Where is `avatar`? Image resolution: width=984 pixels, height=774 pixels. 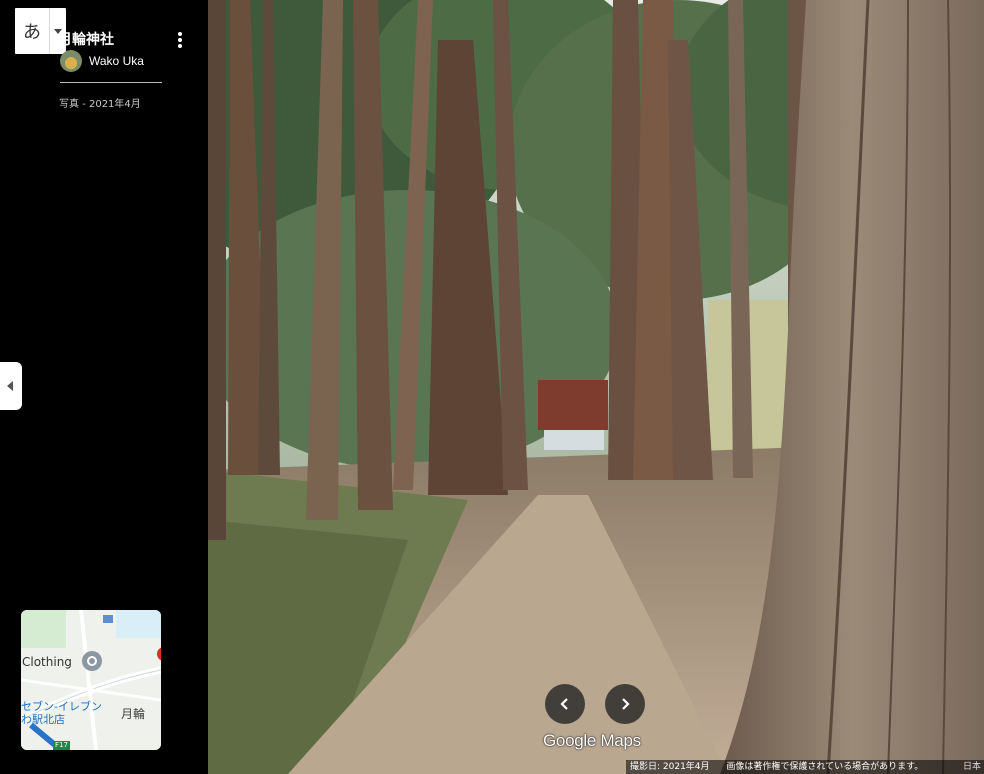 avatar is located at coordinates (71, 61).